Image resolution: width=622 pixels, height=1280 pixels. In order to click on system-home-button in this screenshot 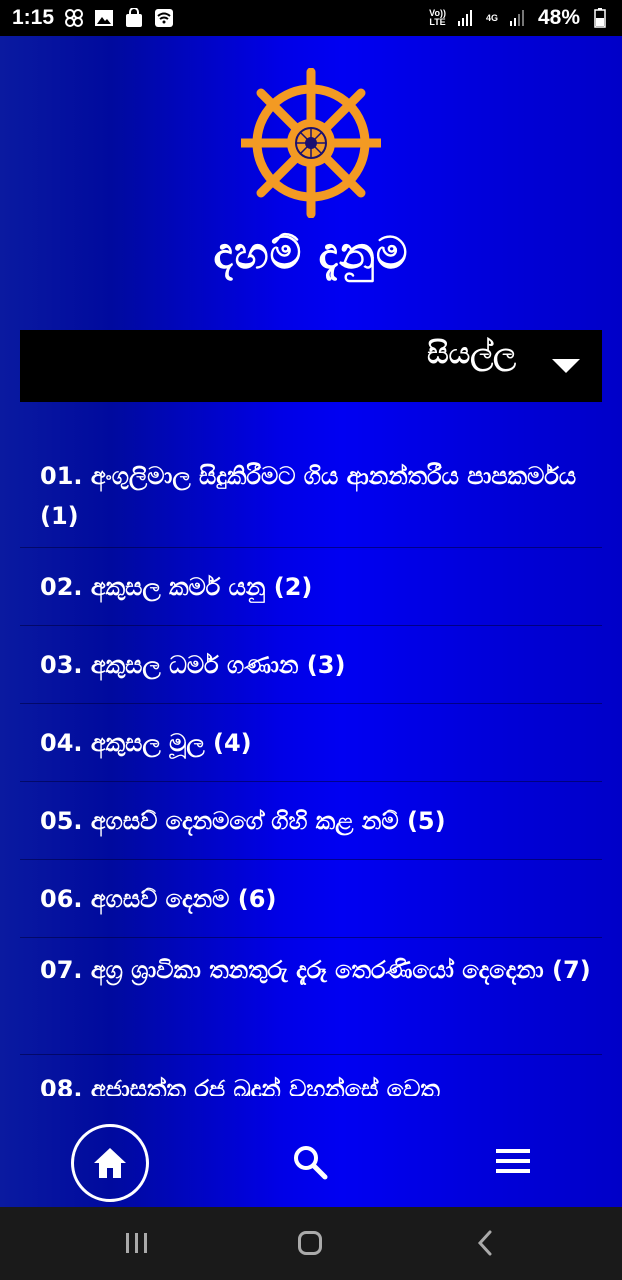, I will do `click(310, 1243)`.